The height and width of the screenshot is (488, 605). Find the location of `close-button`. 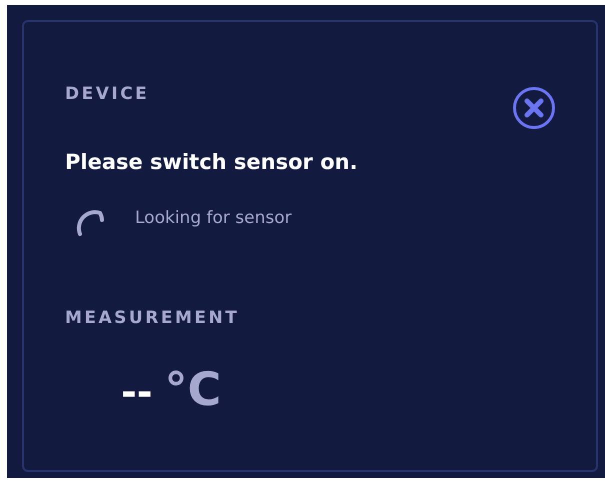

close-button is located at coordinates (534, 108).